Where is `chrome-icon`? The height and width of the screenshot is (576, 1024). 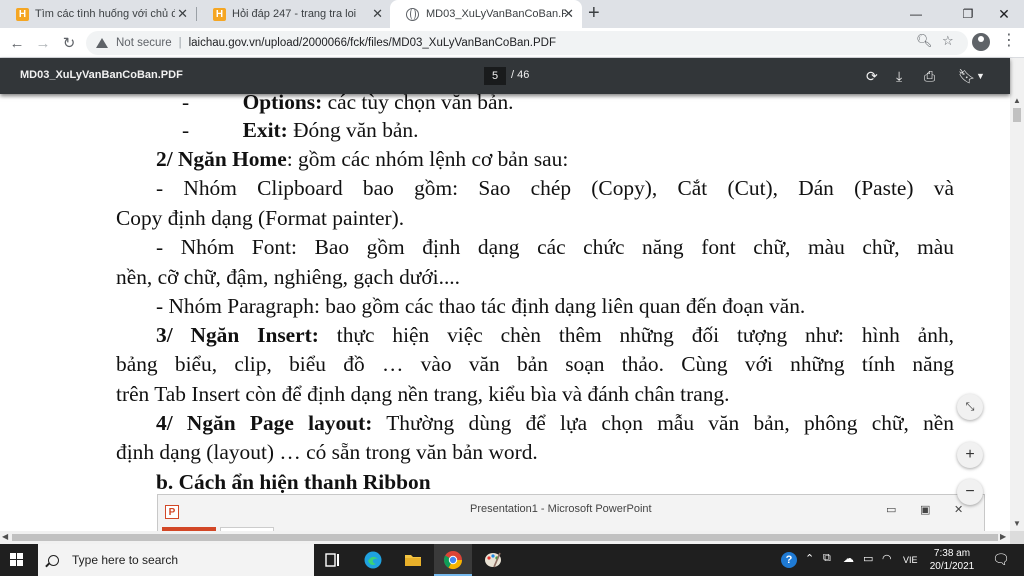
chrome-icon is located at coordinates (452, 560).